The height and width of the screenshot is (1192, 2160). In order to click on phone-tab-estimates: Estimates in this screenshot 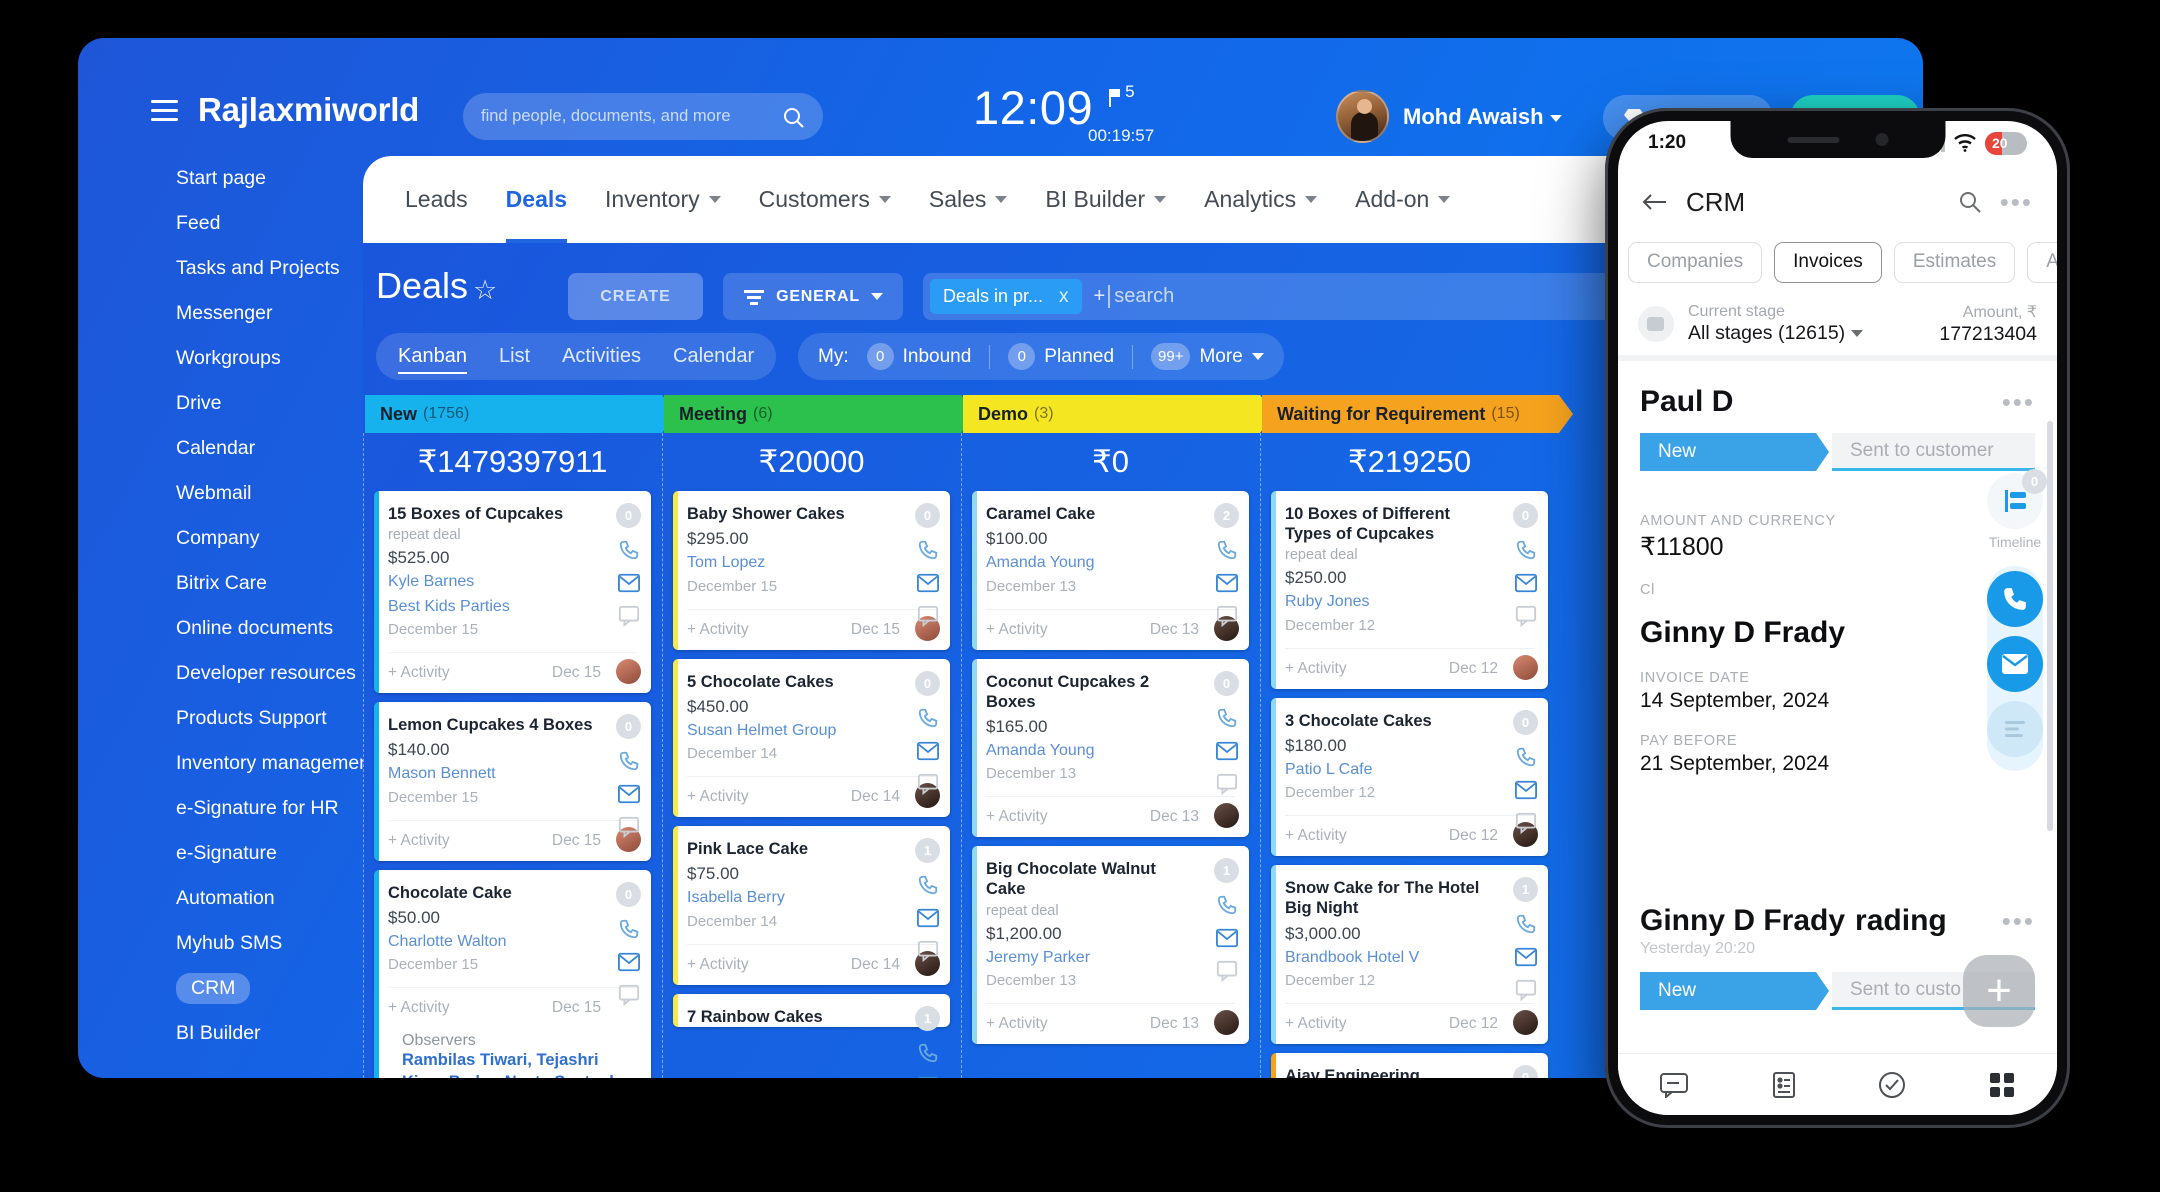, I will do `click(1954, 262)`.